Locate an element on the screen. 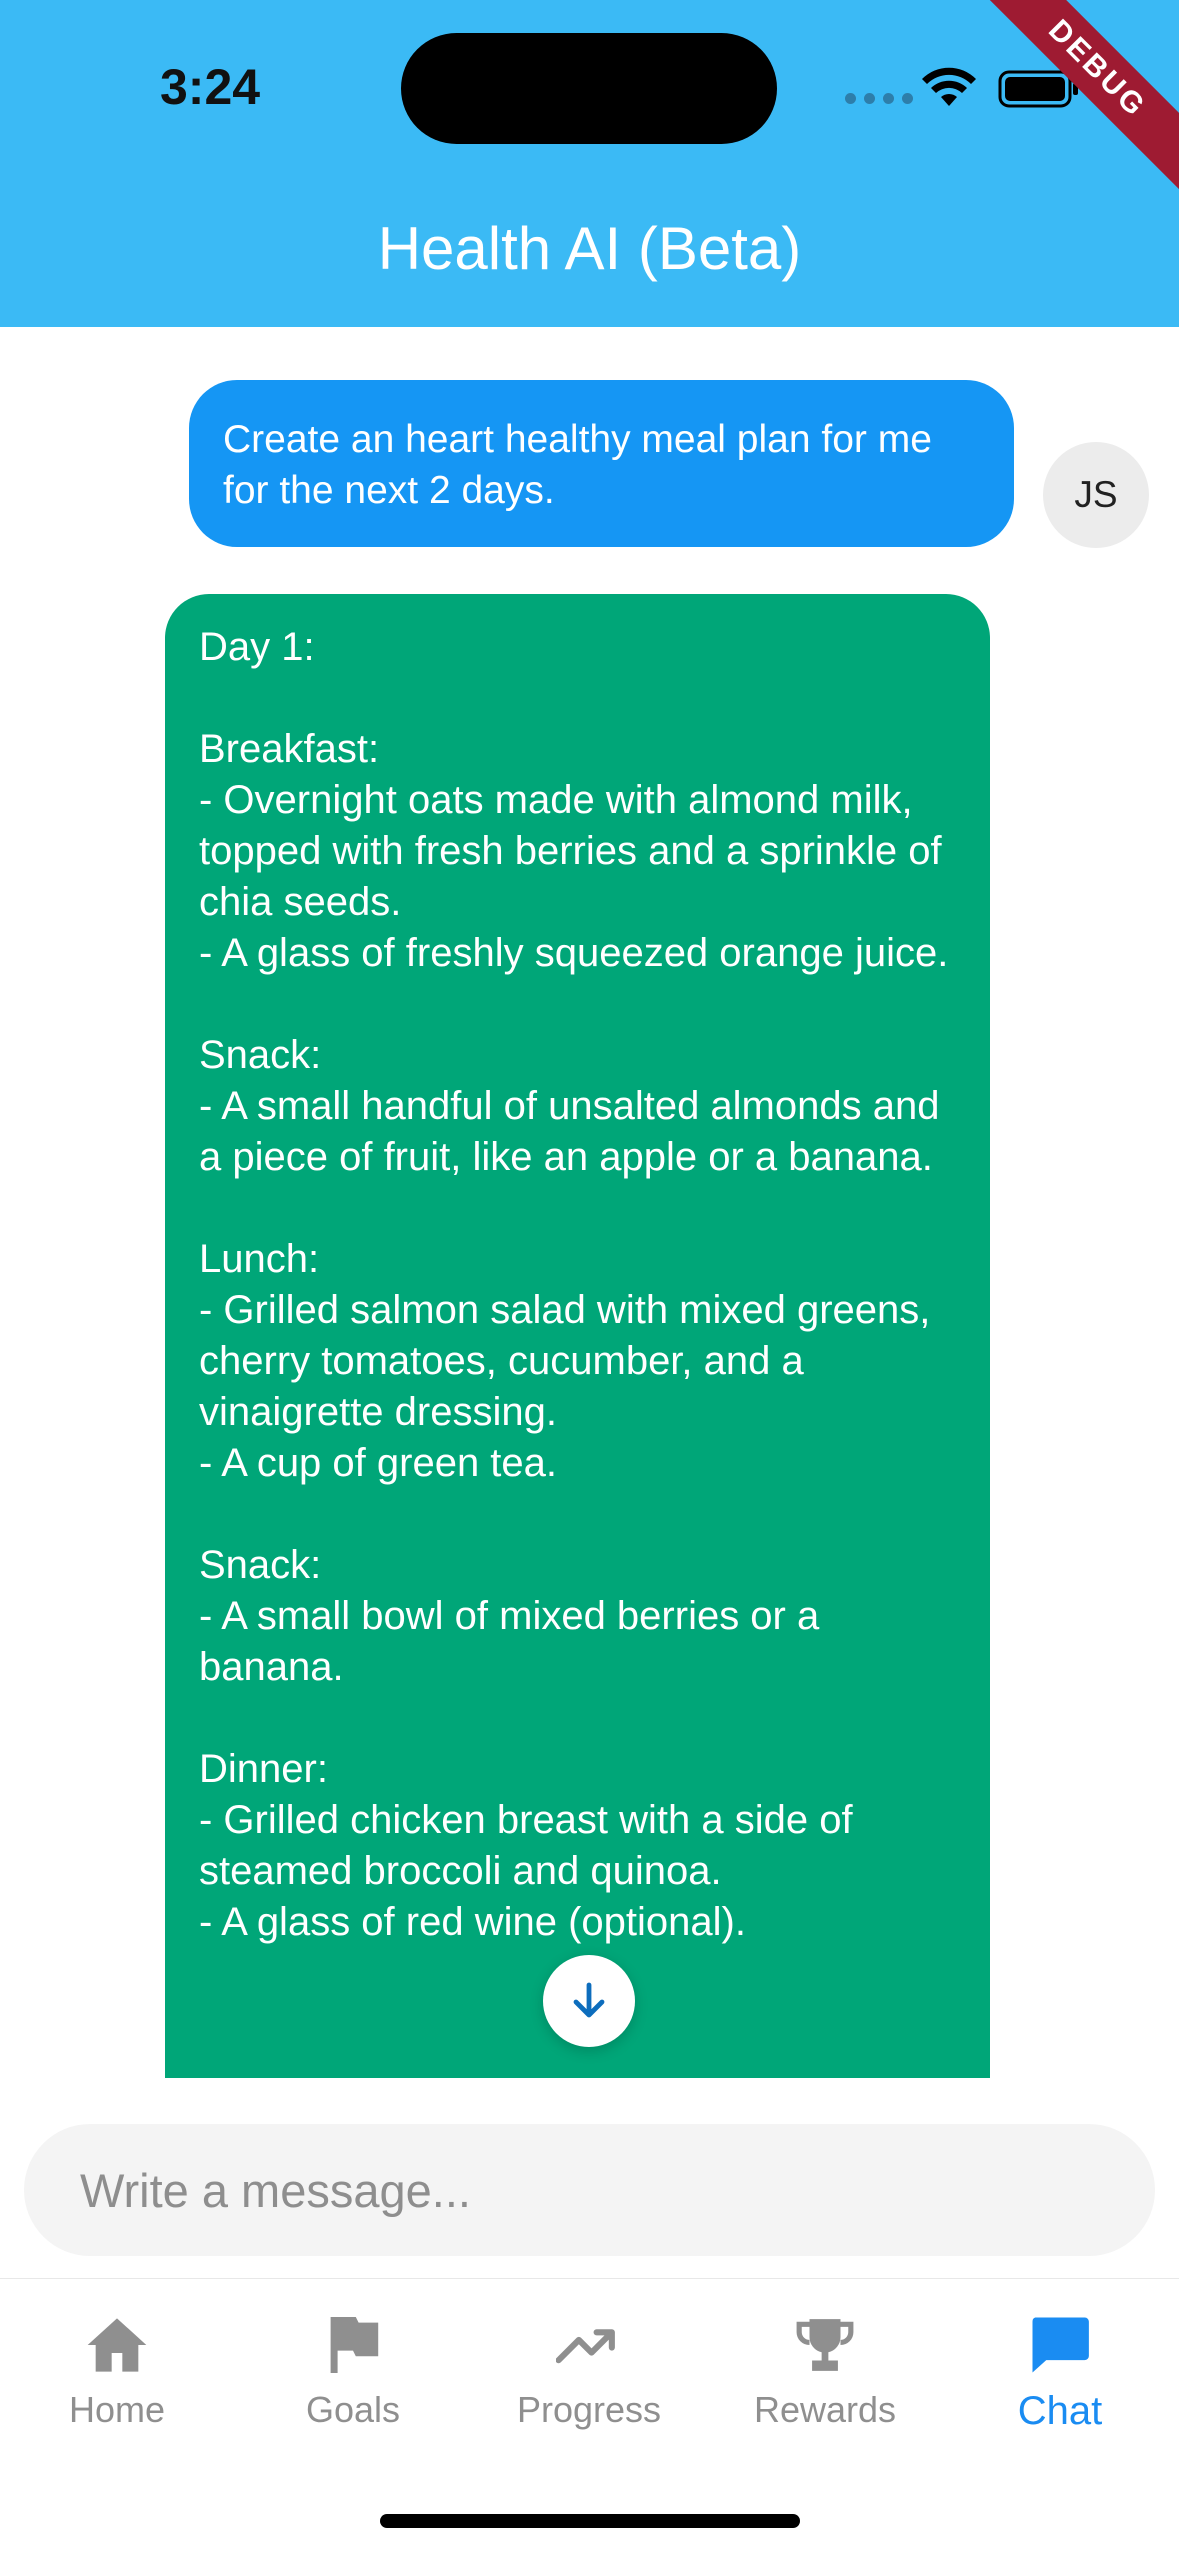 The image size is (1179, 2556). cellular-signal-icon is located at coordinates (879, 98).